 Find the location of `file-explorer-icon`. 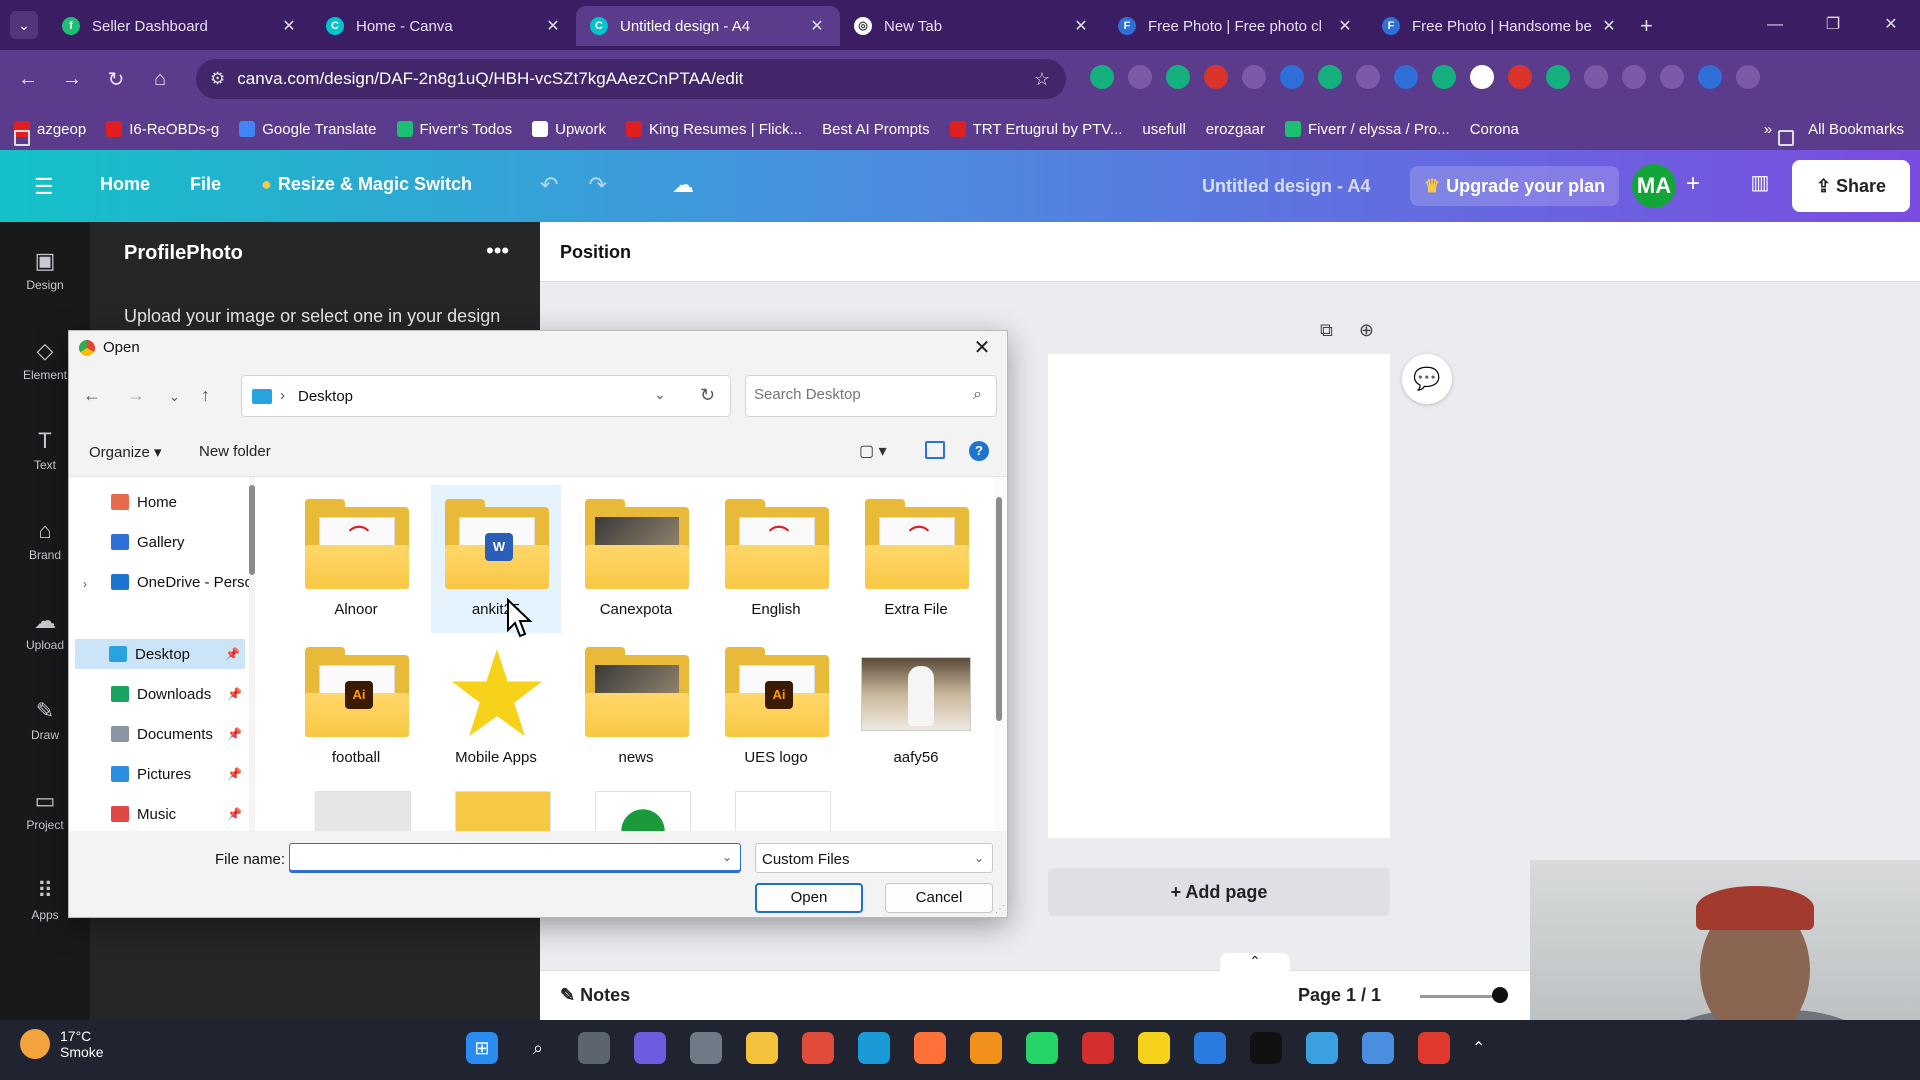

file-explorer-icon is located at coordinates (762, 1048).